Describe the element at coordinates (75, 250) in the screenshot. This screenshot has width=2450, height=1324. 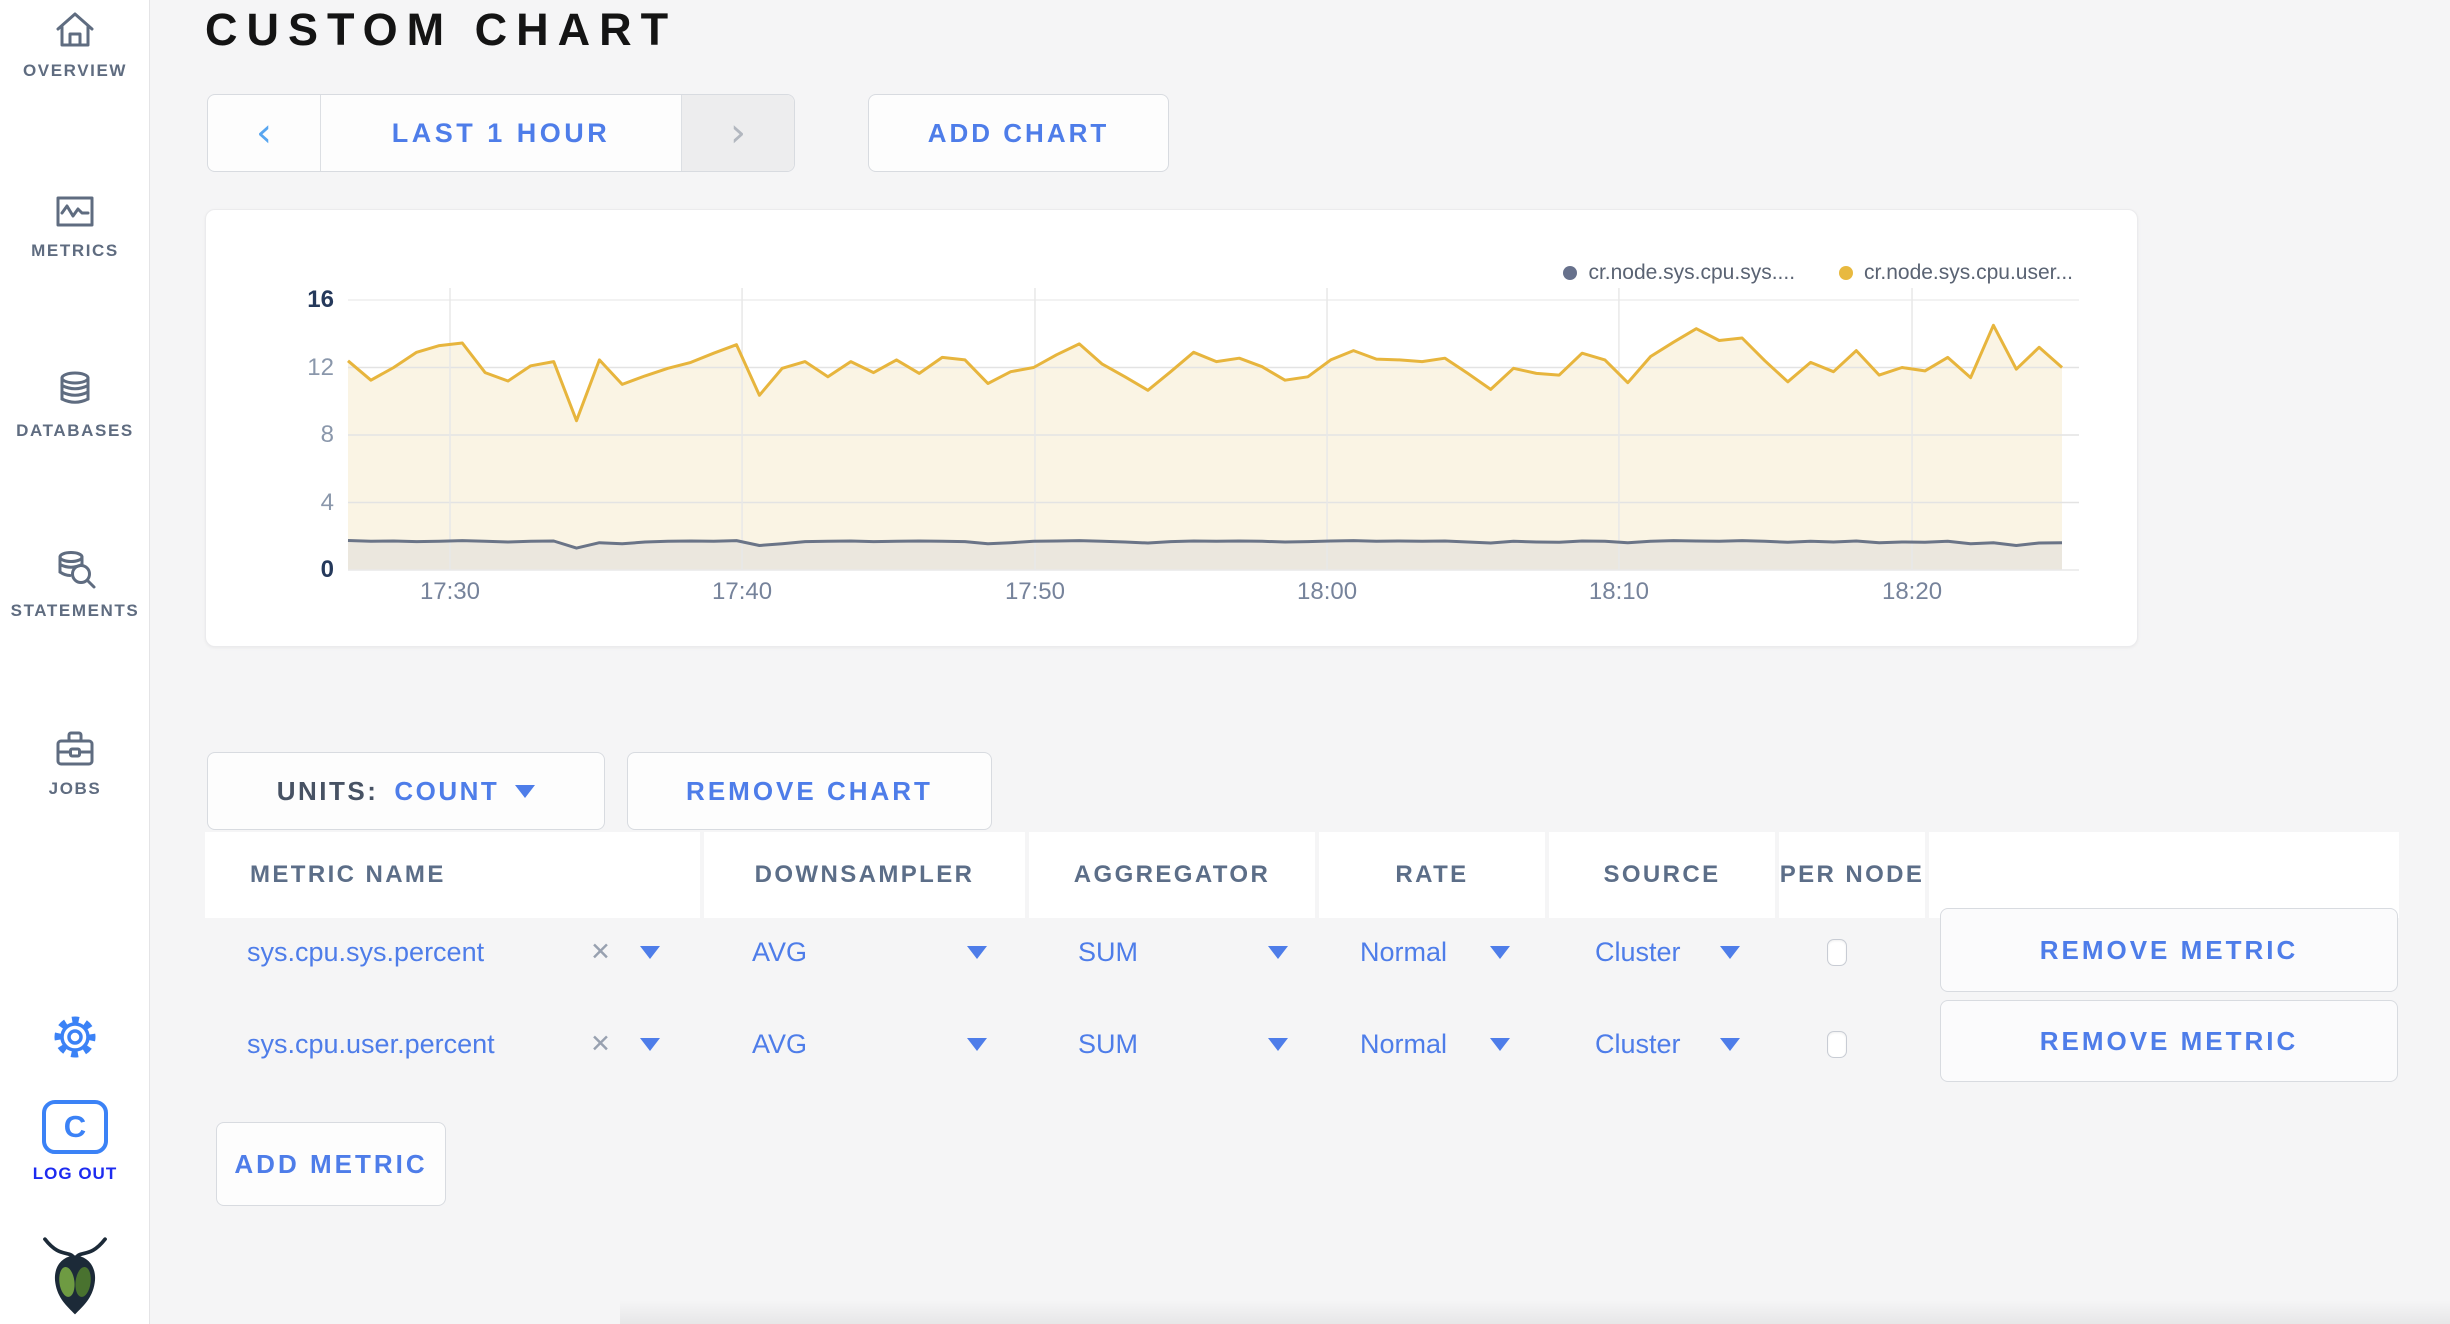
I see `sidebar-item-label: METRICS` at that location.